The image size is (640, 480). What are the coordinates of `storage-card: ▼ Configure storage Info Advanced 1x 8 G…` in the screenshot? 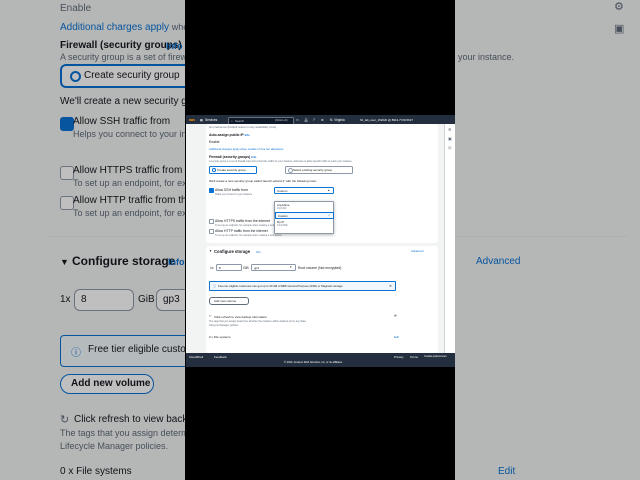 It's located at (322, 299).